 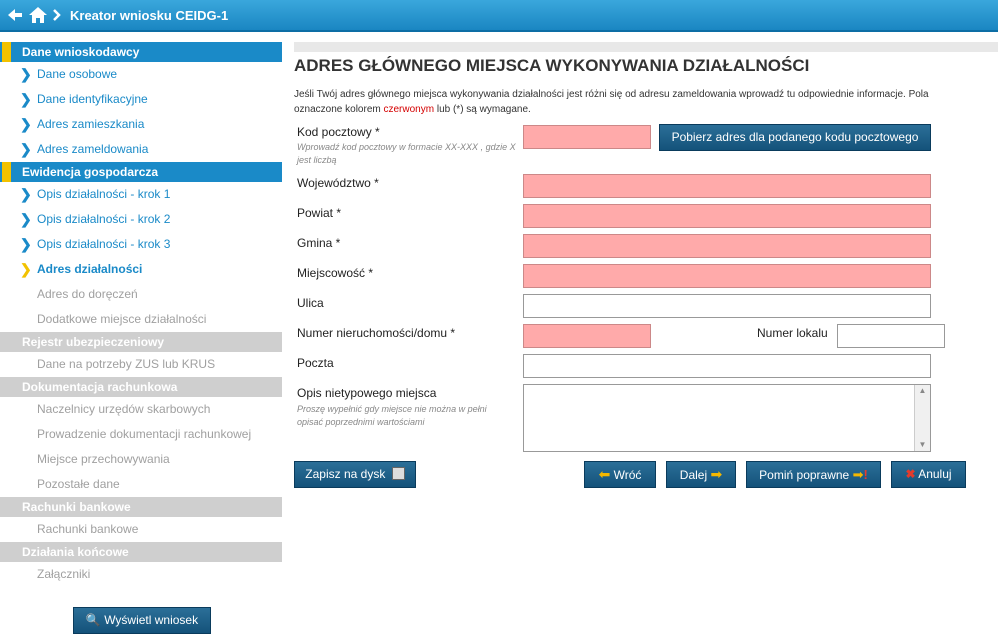 I want to click on sidebar-item: ❯ Opis działalności - krok 1, so click(x=141, y=194).